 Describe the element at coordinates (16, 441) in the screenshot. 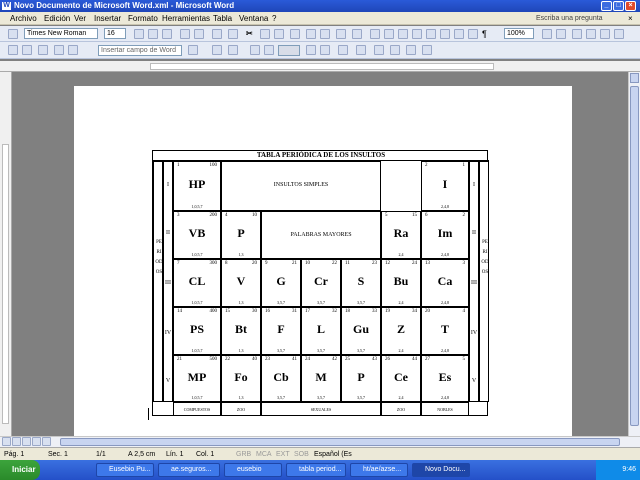

I see `web-view-icon` at that location.